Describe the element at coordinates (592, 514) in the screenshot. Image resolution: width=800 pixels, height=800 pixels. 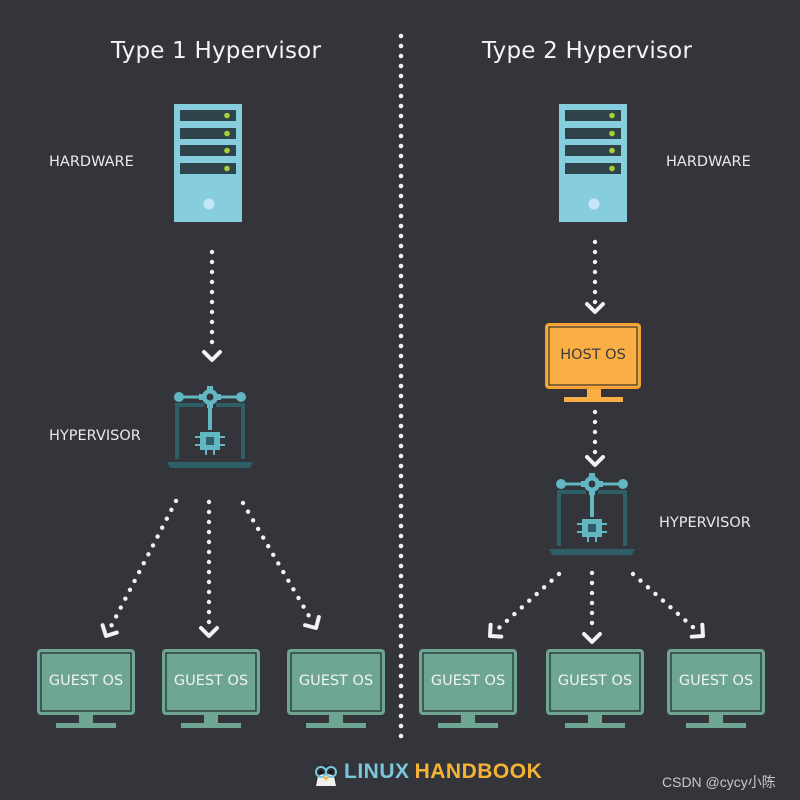
I see `hypervisor-icon` at that location.